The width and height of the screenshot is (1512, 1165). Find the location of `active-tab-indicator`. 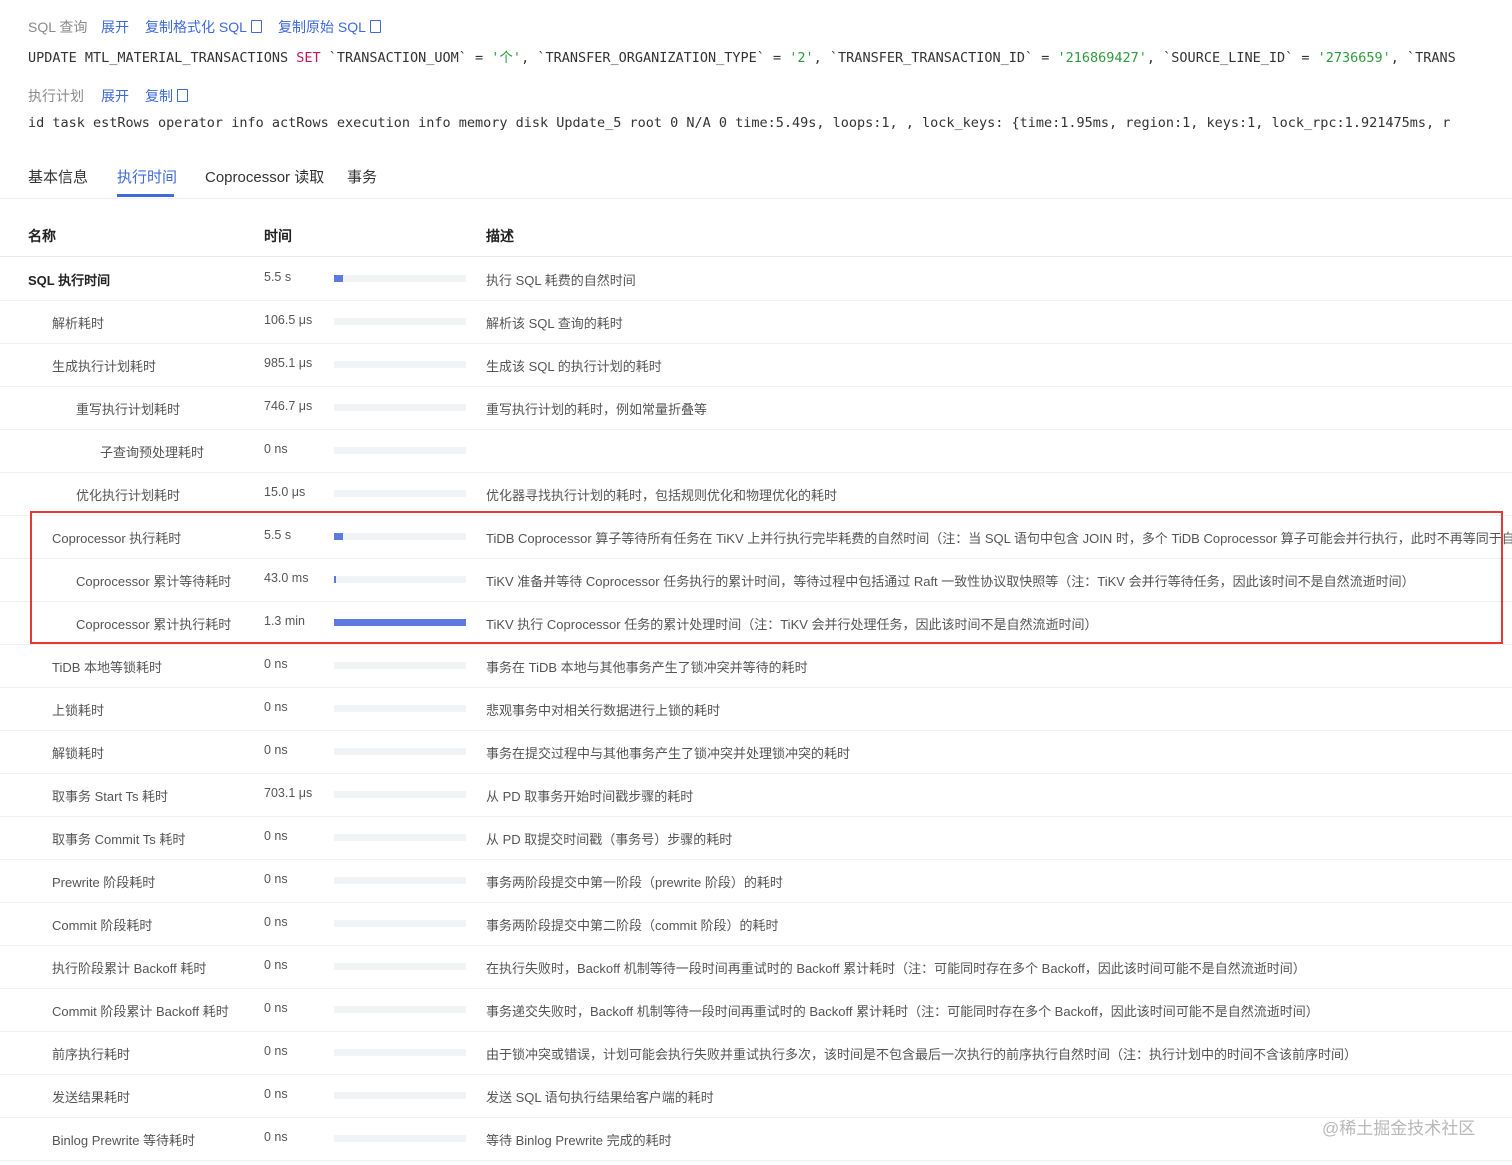

active-tab-indicator is located at coordinates (145, 195).